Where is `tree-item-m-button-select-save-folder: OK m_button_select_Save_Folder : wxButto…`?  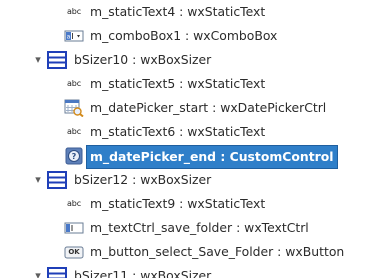
tree-item-m-button-select-save-folder: OK m_button_select_Save_Folder : wxButto… is located at coordinates (184, 252).